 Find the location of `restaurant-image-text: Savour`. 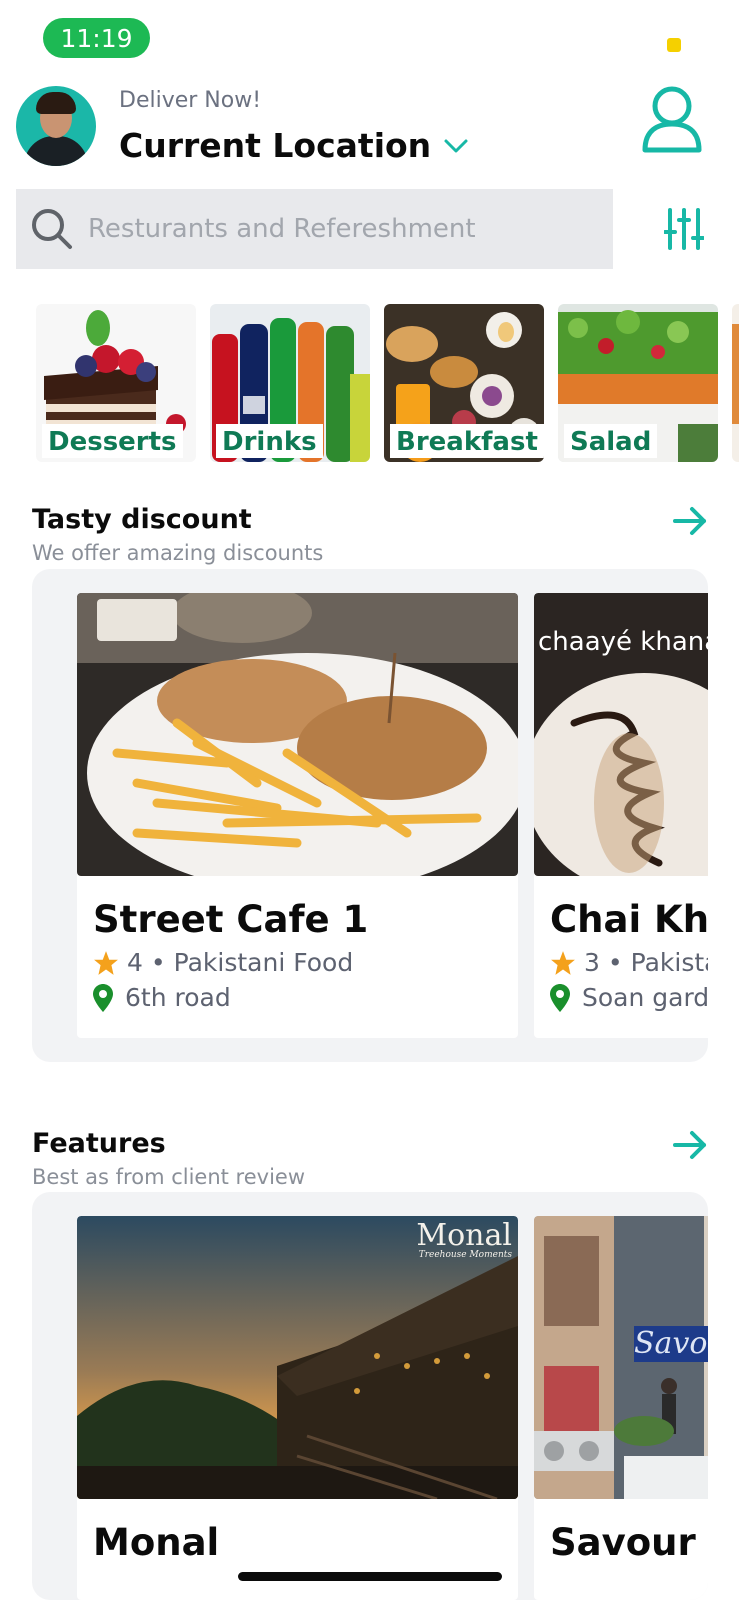

restaurant-image-text: Savour is located at coordinates (671, 1343).